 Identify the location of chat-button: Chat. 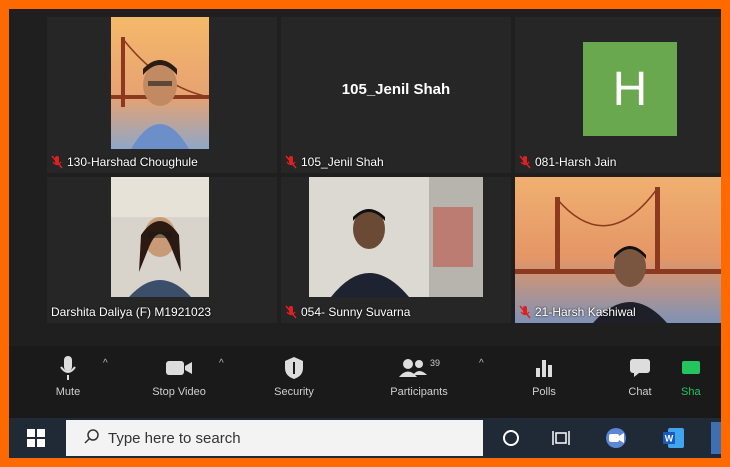
(640, 376).